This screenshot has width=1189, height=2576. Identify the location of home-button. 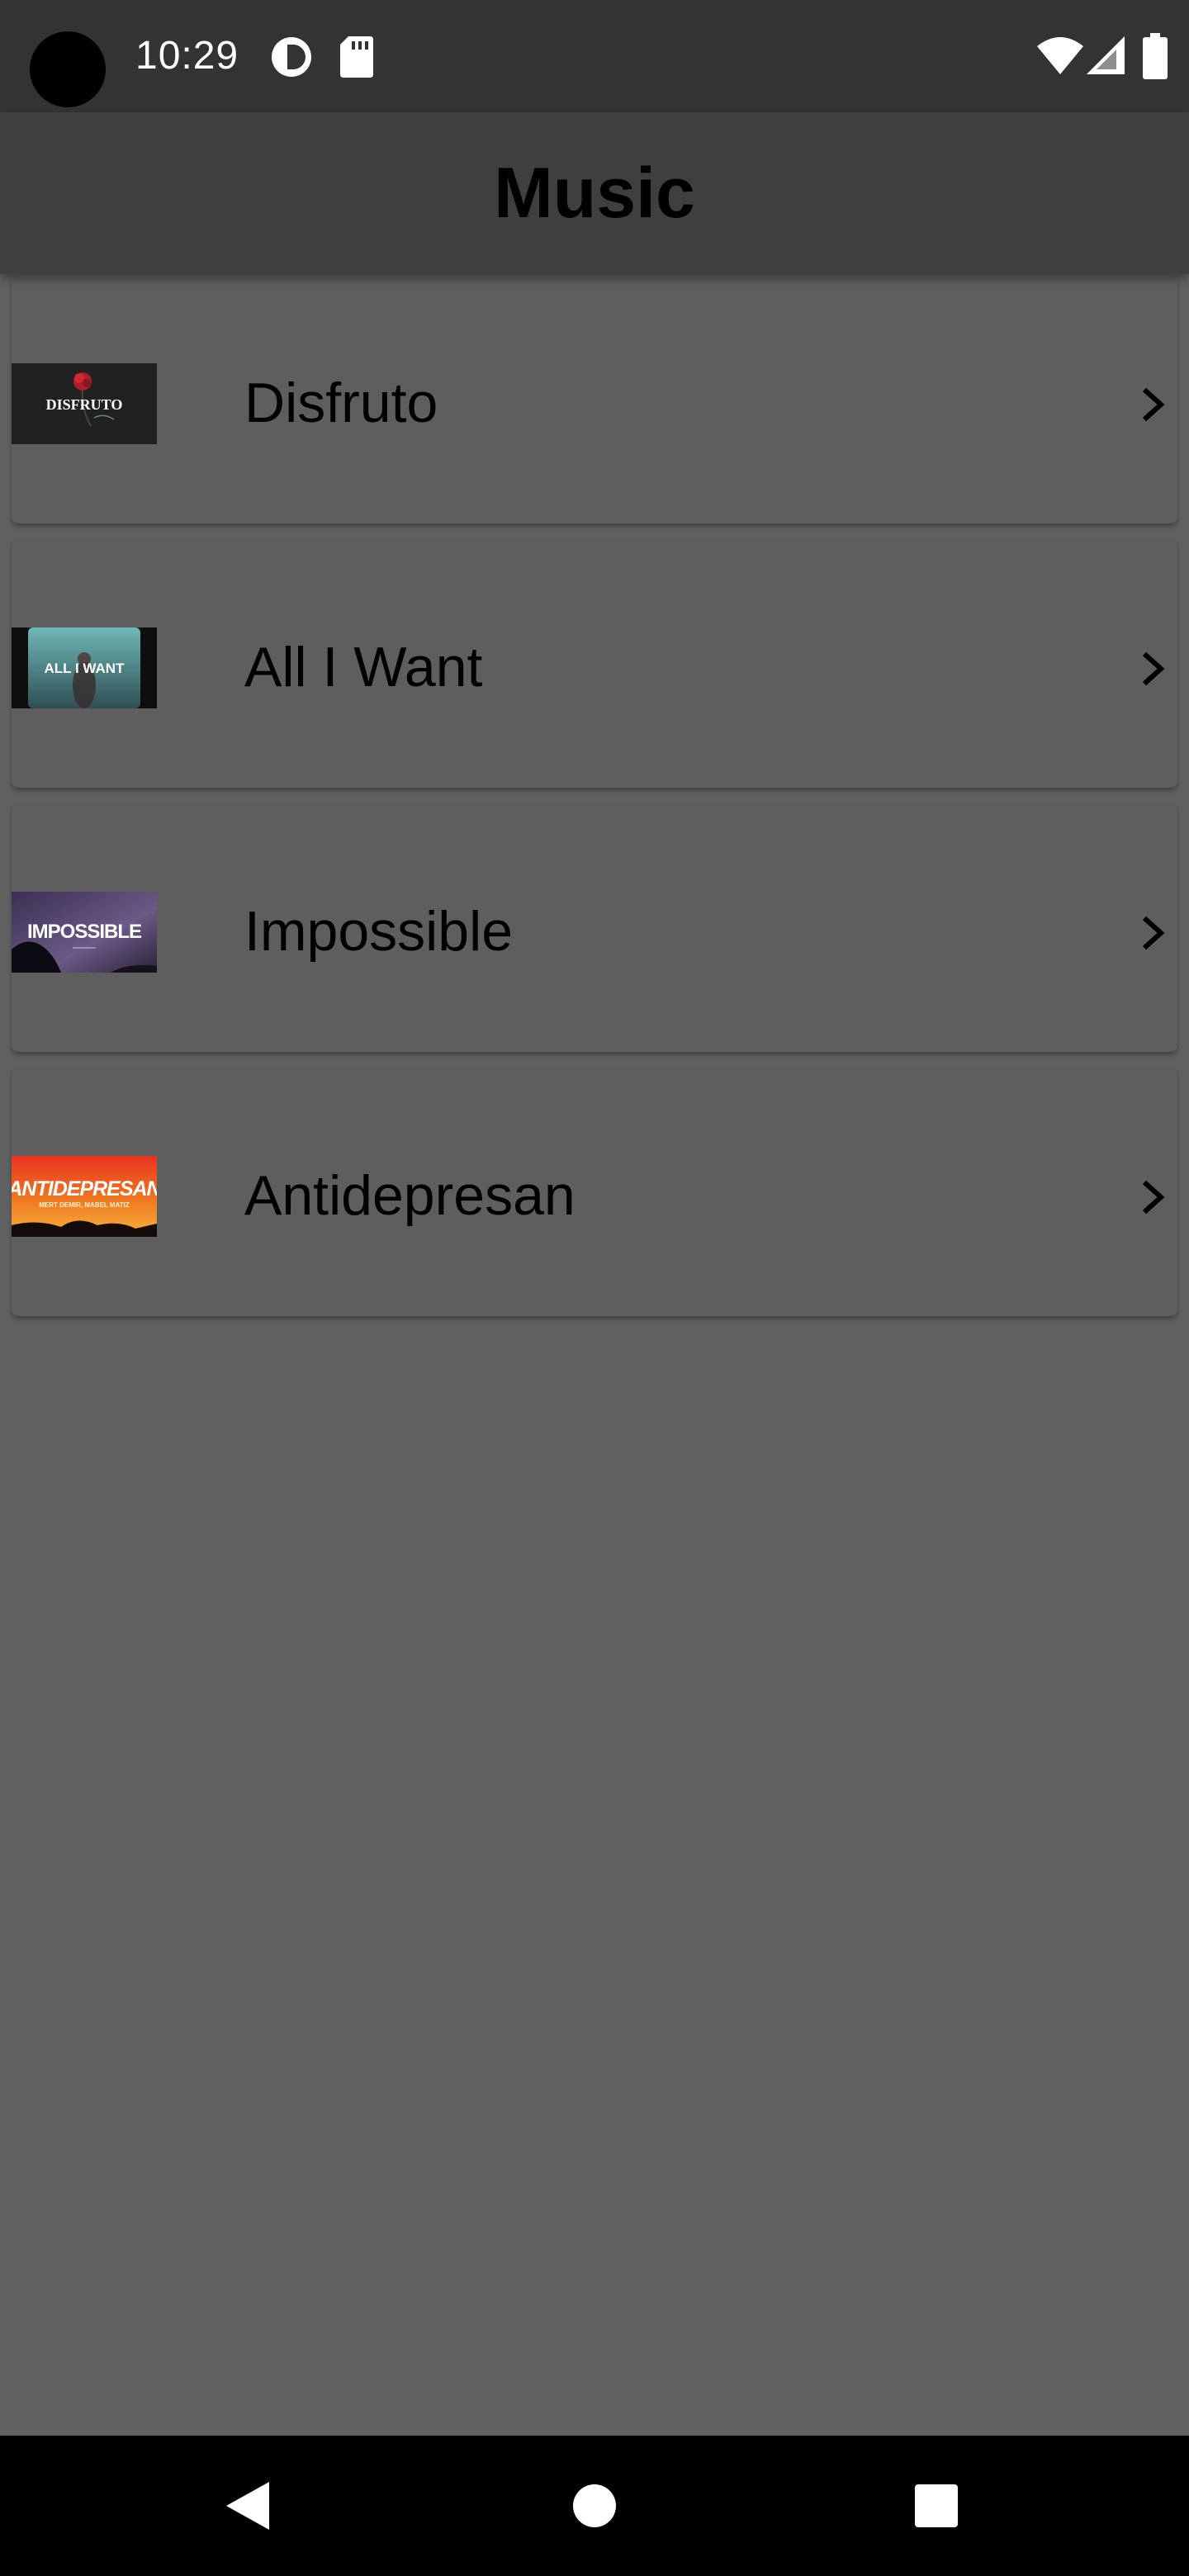
(594, 2506).